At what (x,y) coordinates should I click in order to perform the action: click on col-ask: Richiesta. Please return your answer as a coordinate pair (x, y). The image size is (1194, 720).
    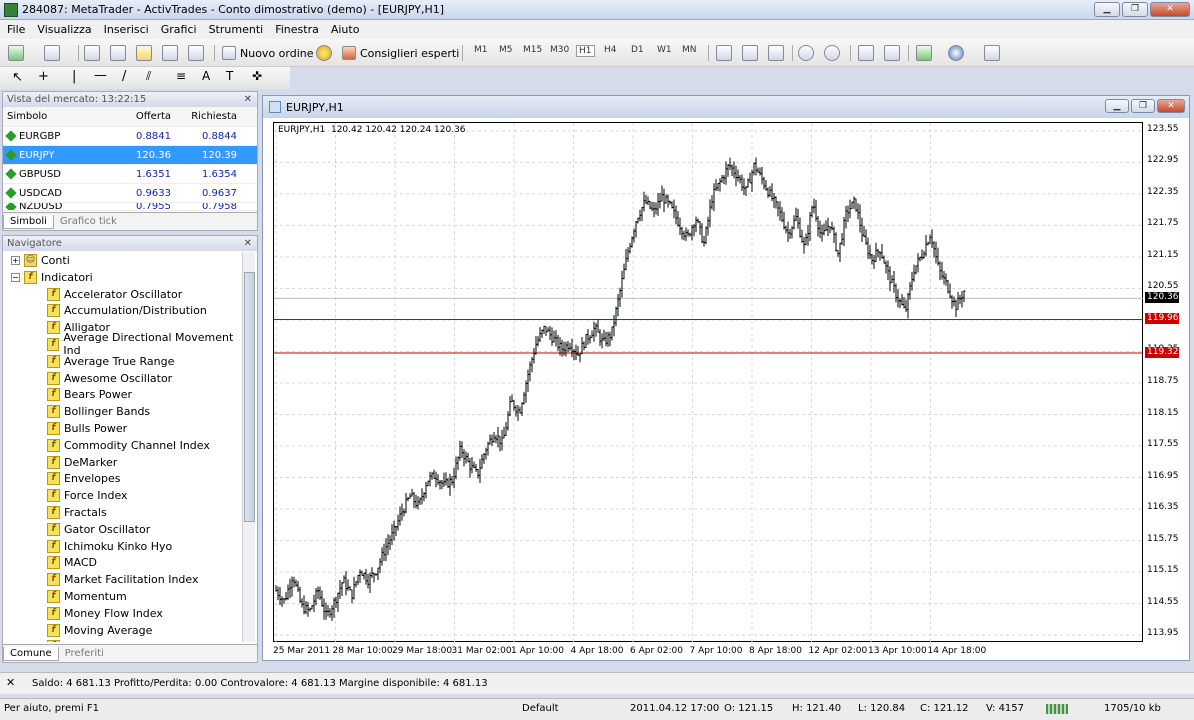
    Looking at the image, I should click on (204, 116).